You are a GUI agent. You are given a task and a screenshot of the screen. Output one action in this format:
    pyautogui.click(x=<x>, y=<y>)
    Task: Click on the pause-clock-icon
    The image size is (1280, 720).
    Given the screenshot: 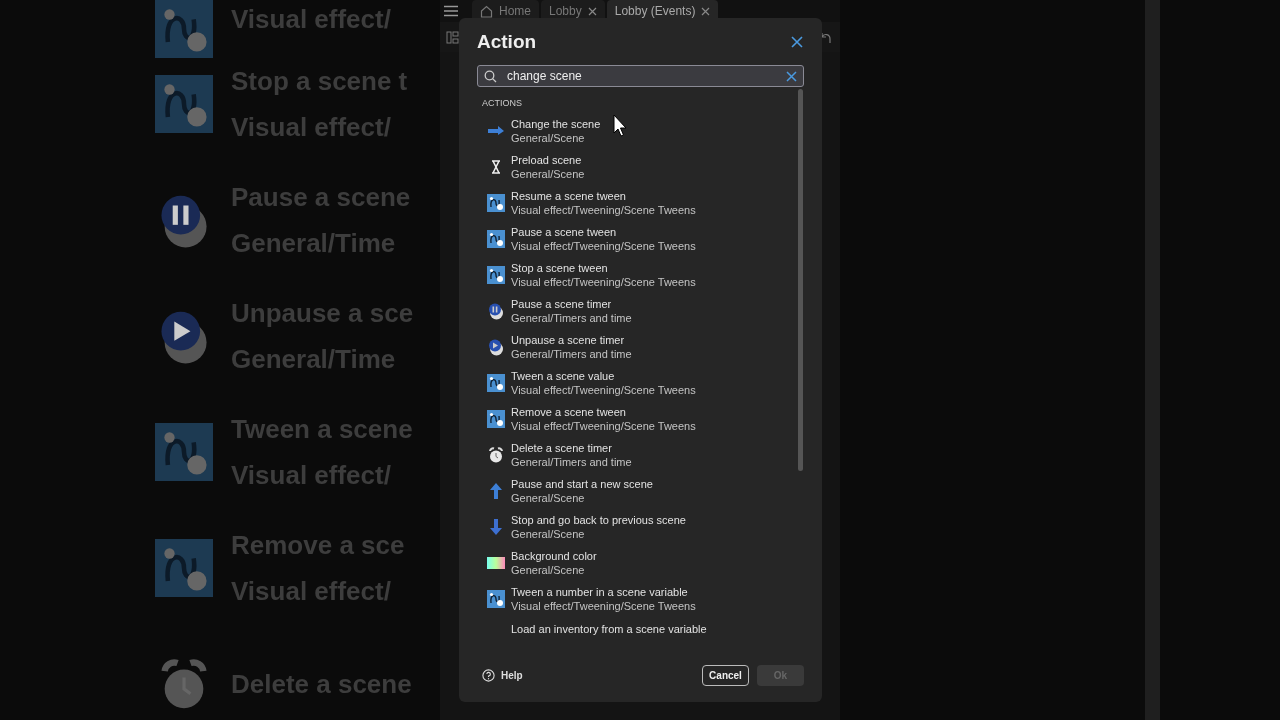 What is the action you would take?
    pyautogui.click(x=496, y=311)
    